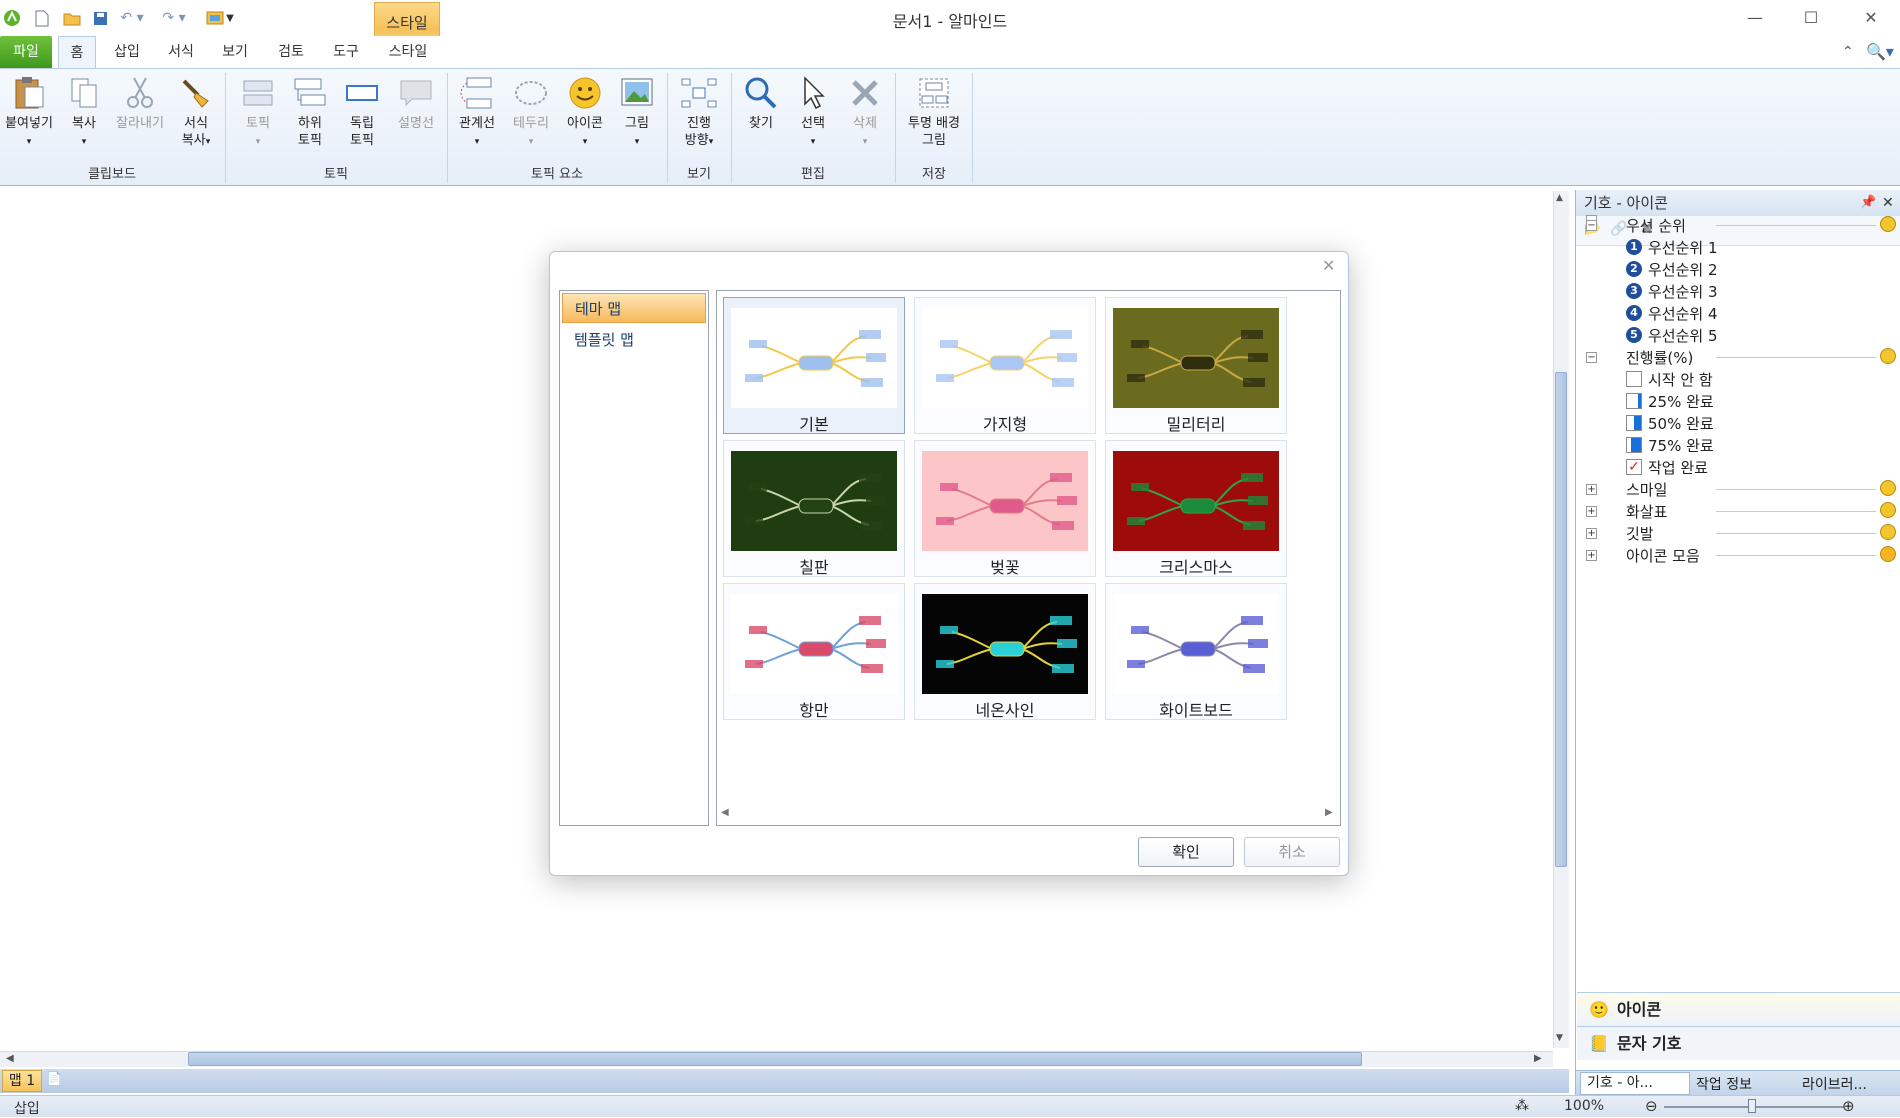  I want to click on cancel-button: 취소, so click(1292, 852).